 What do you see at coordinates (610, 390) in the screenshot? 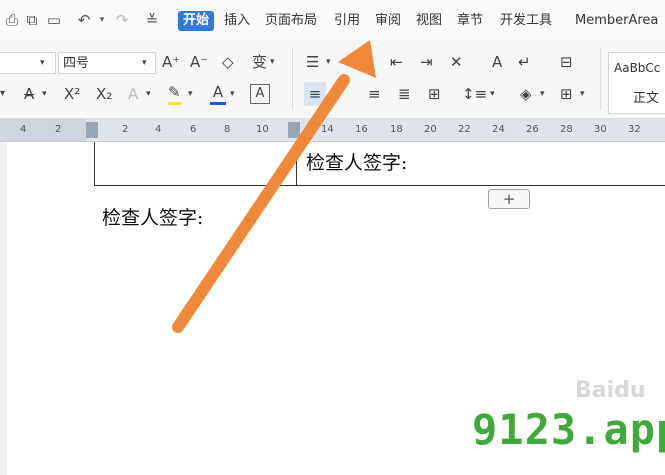
I see `baidu-watermark: Baidu` at bounding box center [610, 390].